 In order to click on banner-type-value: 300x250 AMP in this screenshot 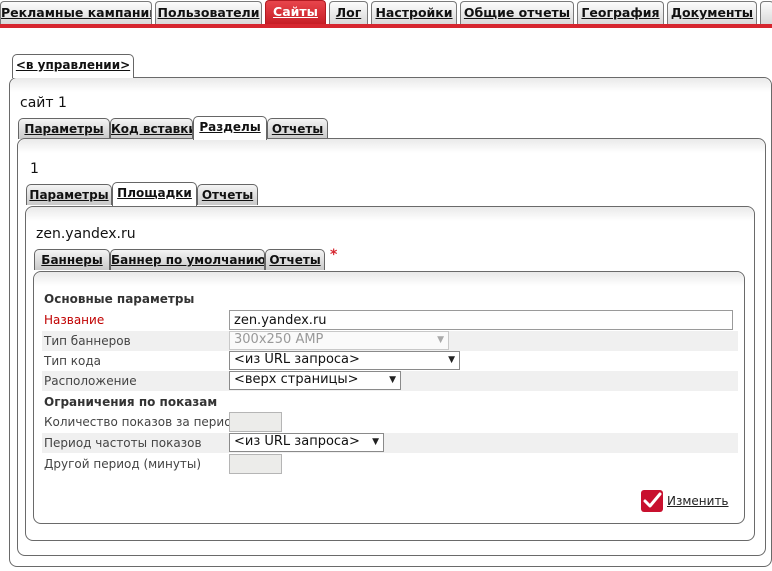, I will do `click(279, 339)`.